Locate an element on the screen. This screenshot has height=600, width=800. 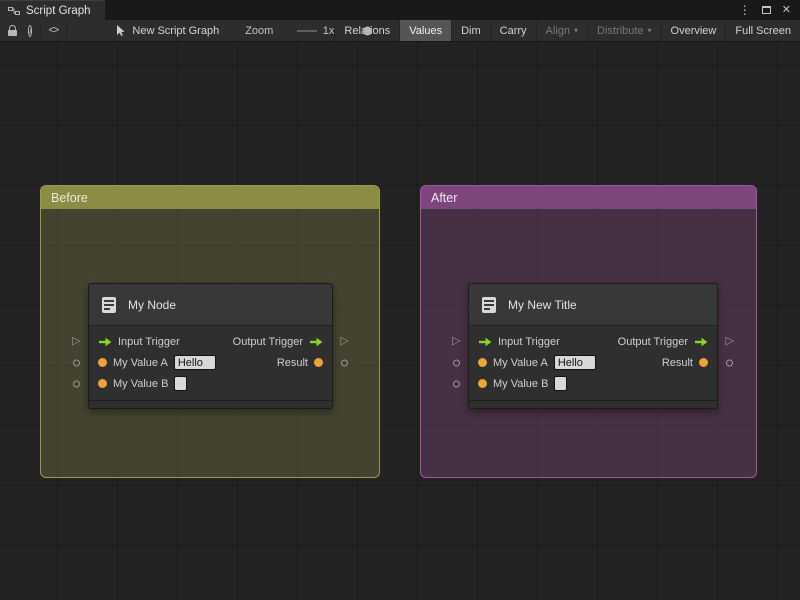
kebab-menu-icon: ⋮ is located at coordinates (745, 10).